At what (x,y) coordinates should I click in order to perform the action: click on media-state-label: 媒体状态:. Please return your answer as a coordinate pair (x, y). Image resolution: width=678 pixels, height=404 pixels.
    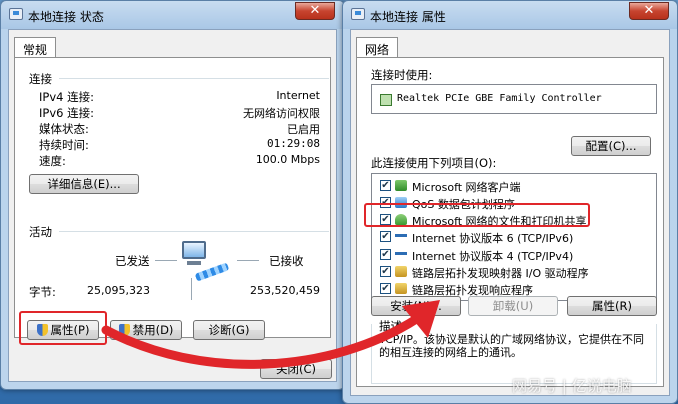
    Looking at the image, I should click on (64, 129).